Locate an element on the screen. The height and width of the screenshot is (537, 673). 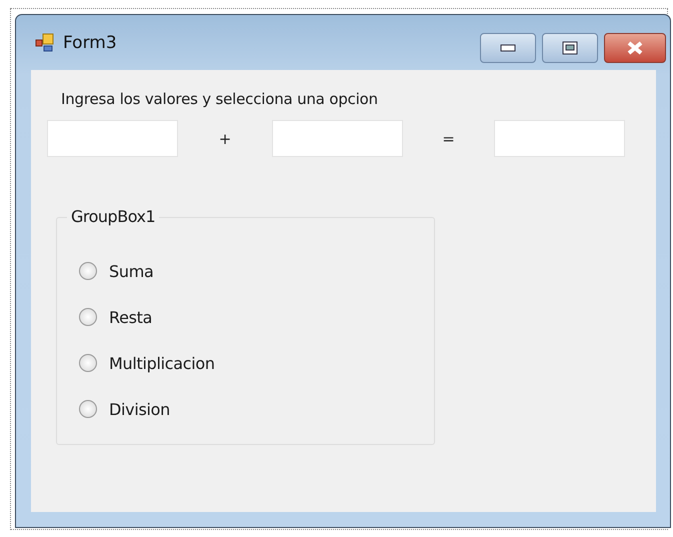
group-box-title: GroupBox1 is located at coordinates (113, 216).